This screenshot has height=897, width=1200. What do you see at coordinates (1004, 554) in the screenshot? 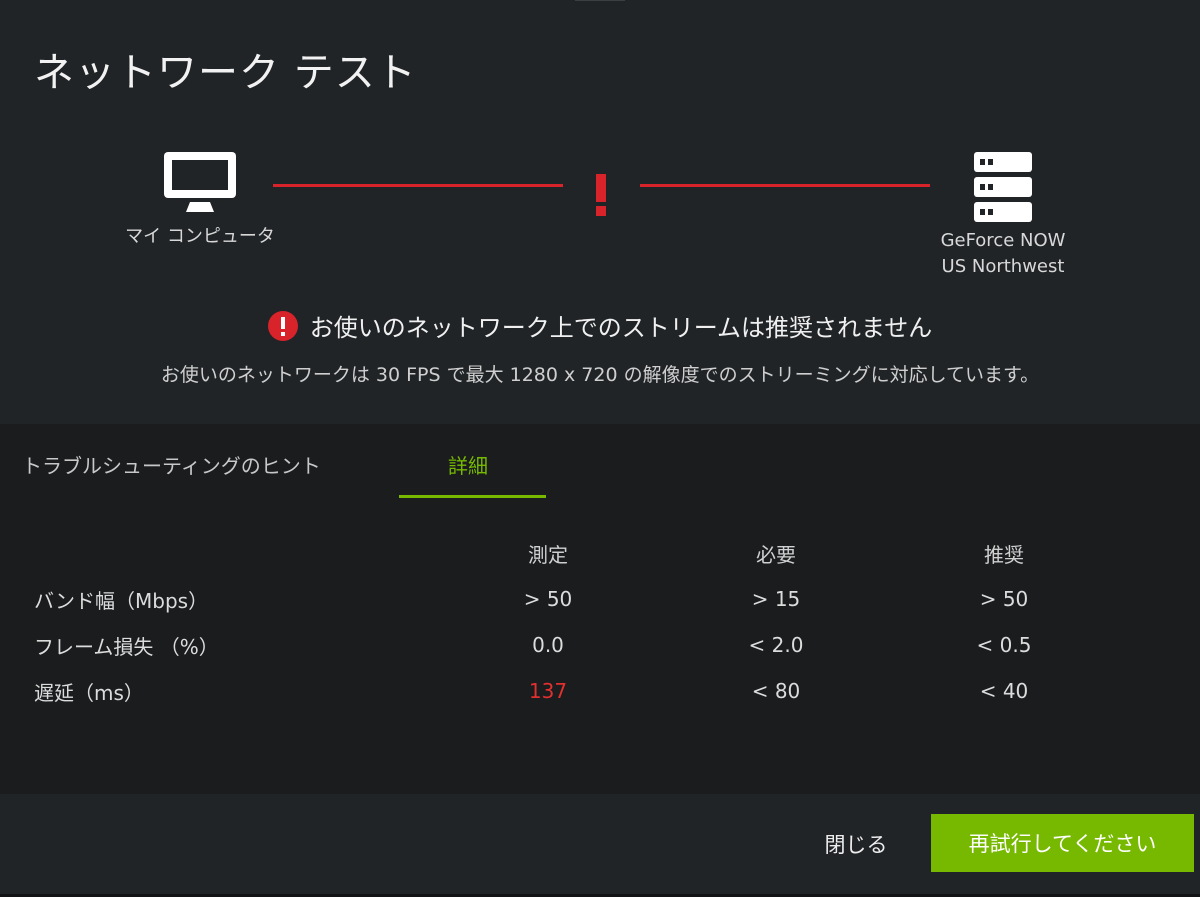
I see `header-recommended: 推奨` at bounding box center [1004, 554].